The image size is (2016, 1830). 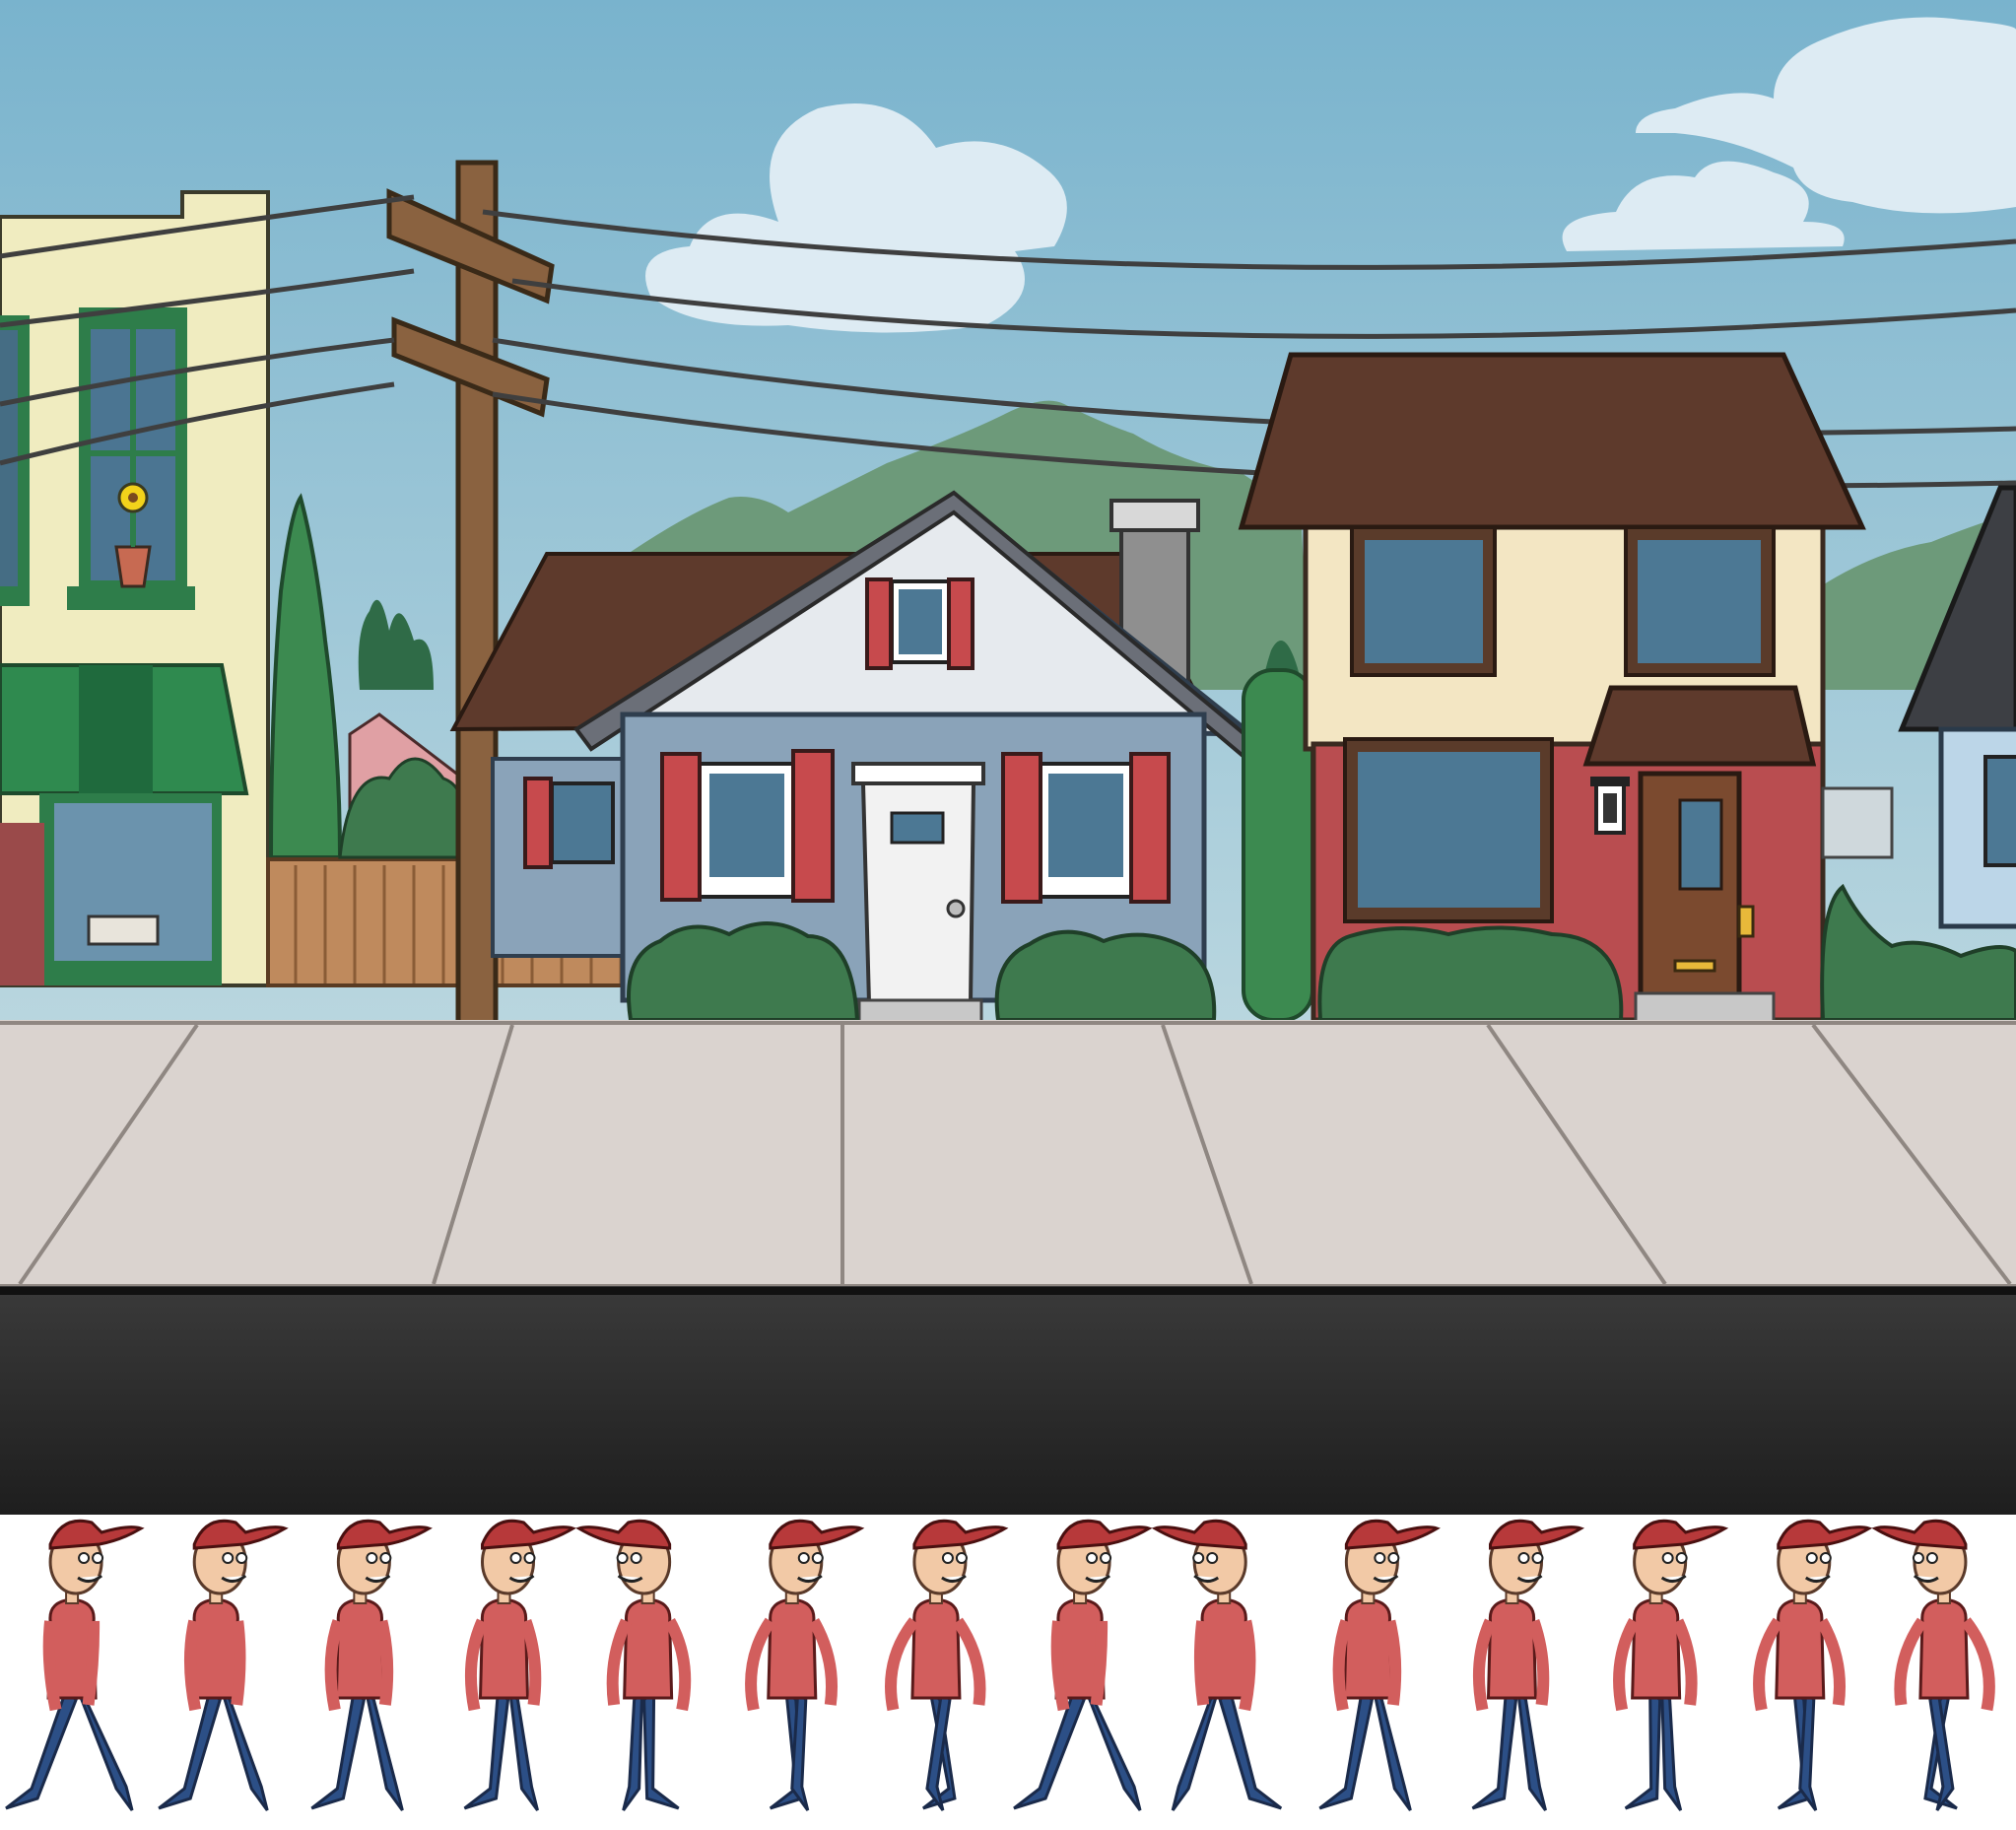 I want to click on cash-register-icon, so click(x=123, y=930).